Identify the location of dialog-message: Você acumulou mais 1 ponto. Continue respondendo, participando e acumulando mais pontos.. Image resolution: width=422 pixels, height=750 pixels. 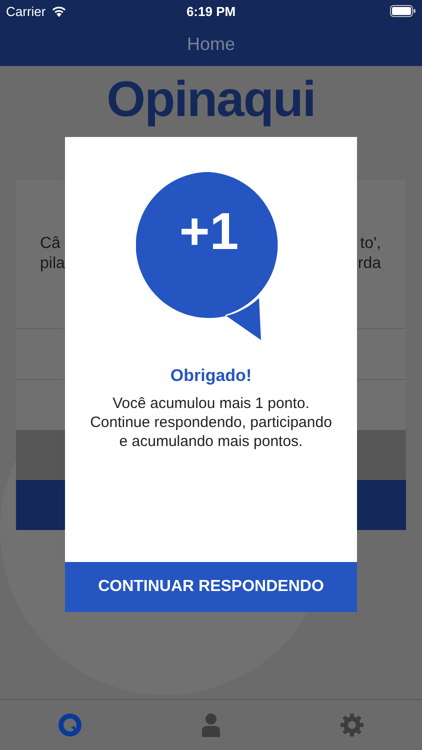
(211, 422).